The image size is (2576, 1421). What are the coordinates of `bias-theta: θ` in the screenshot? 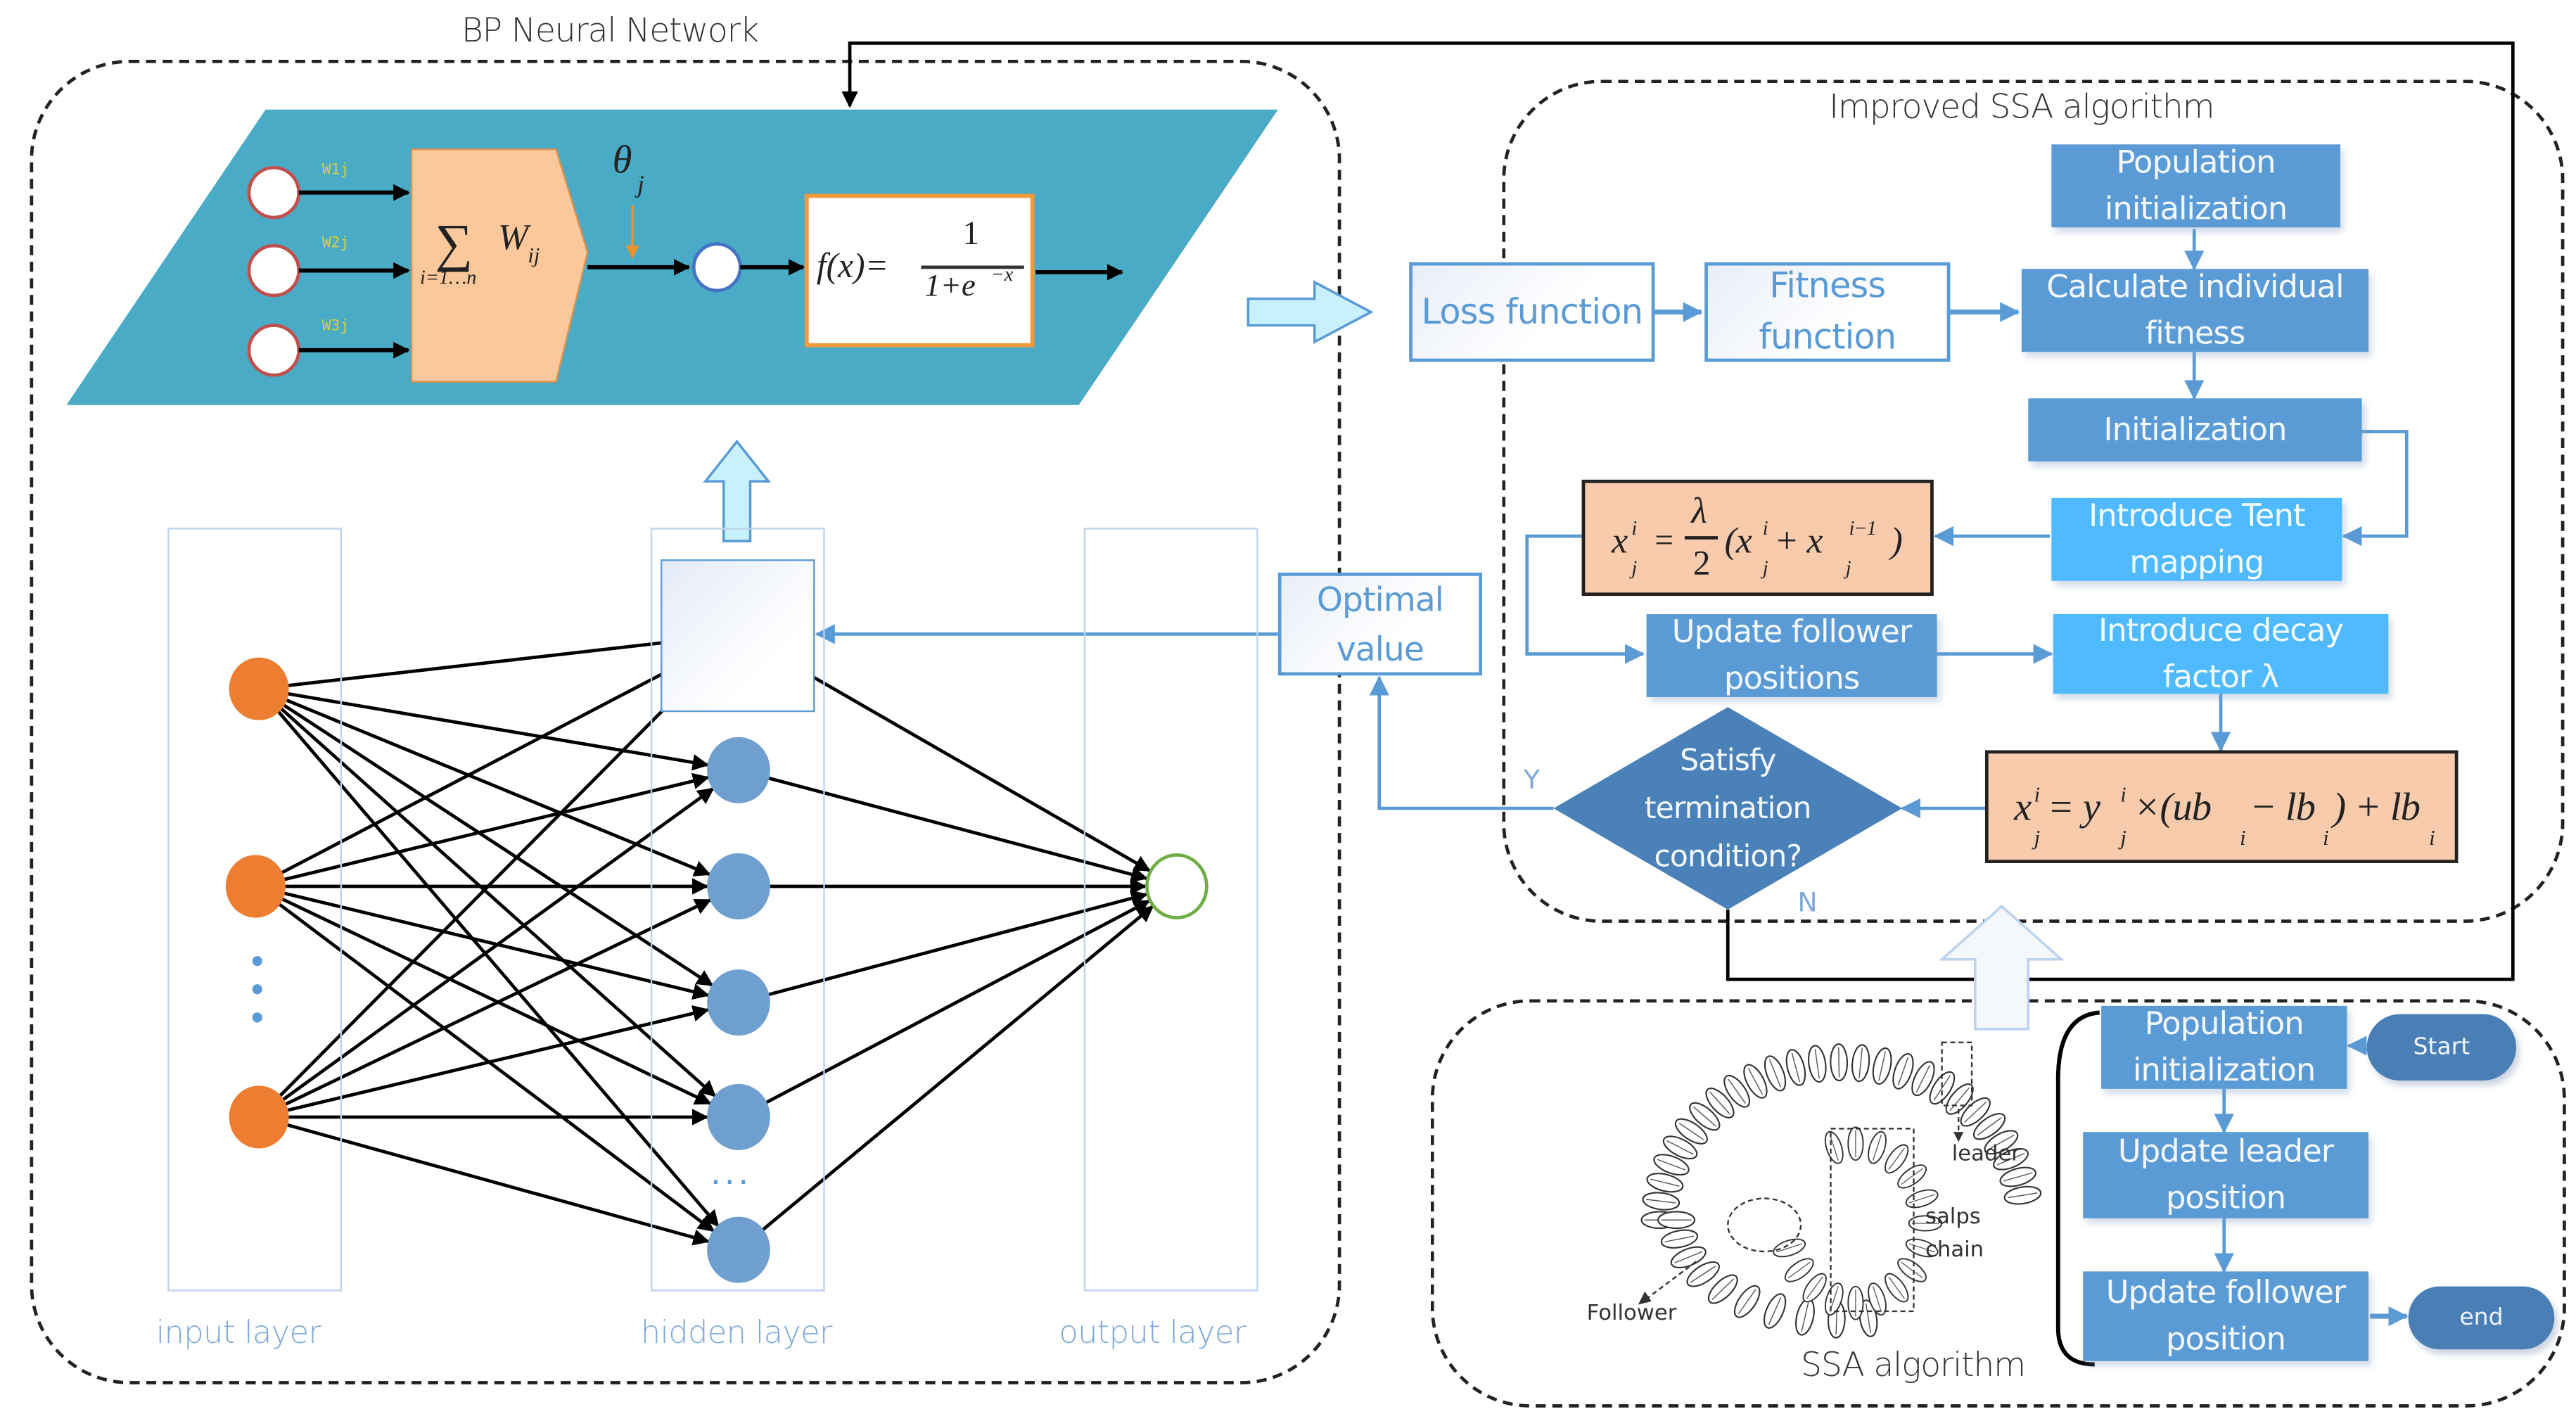 It's located at (622, 161).